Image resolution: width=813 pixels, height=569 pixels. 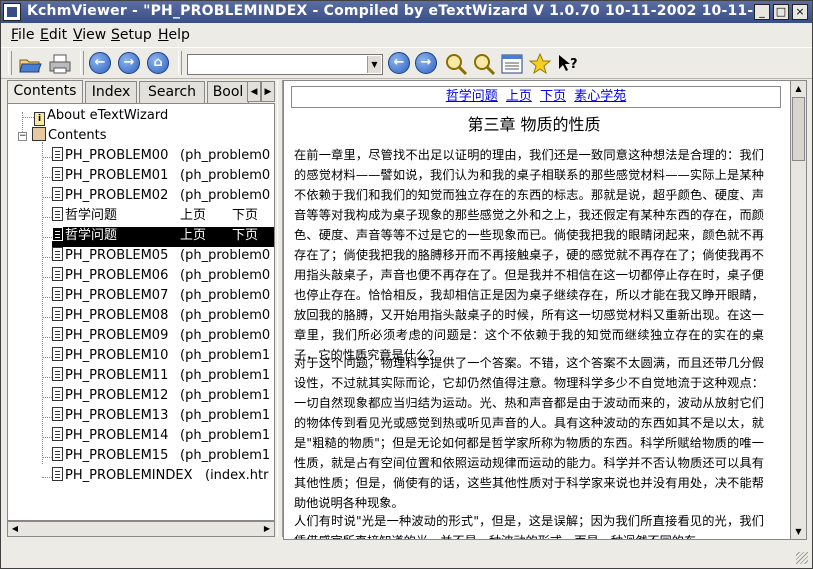 What do you see at coordinates (22, 35) in the screenshot?
I see `menu-file: File` at bounding box center [22, 35].